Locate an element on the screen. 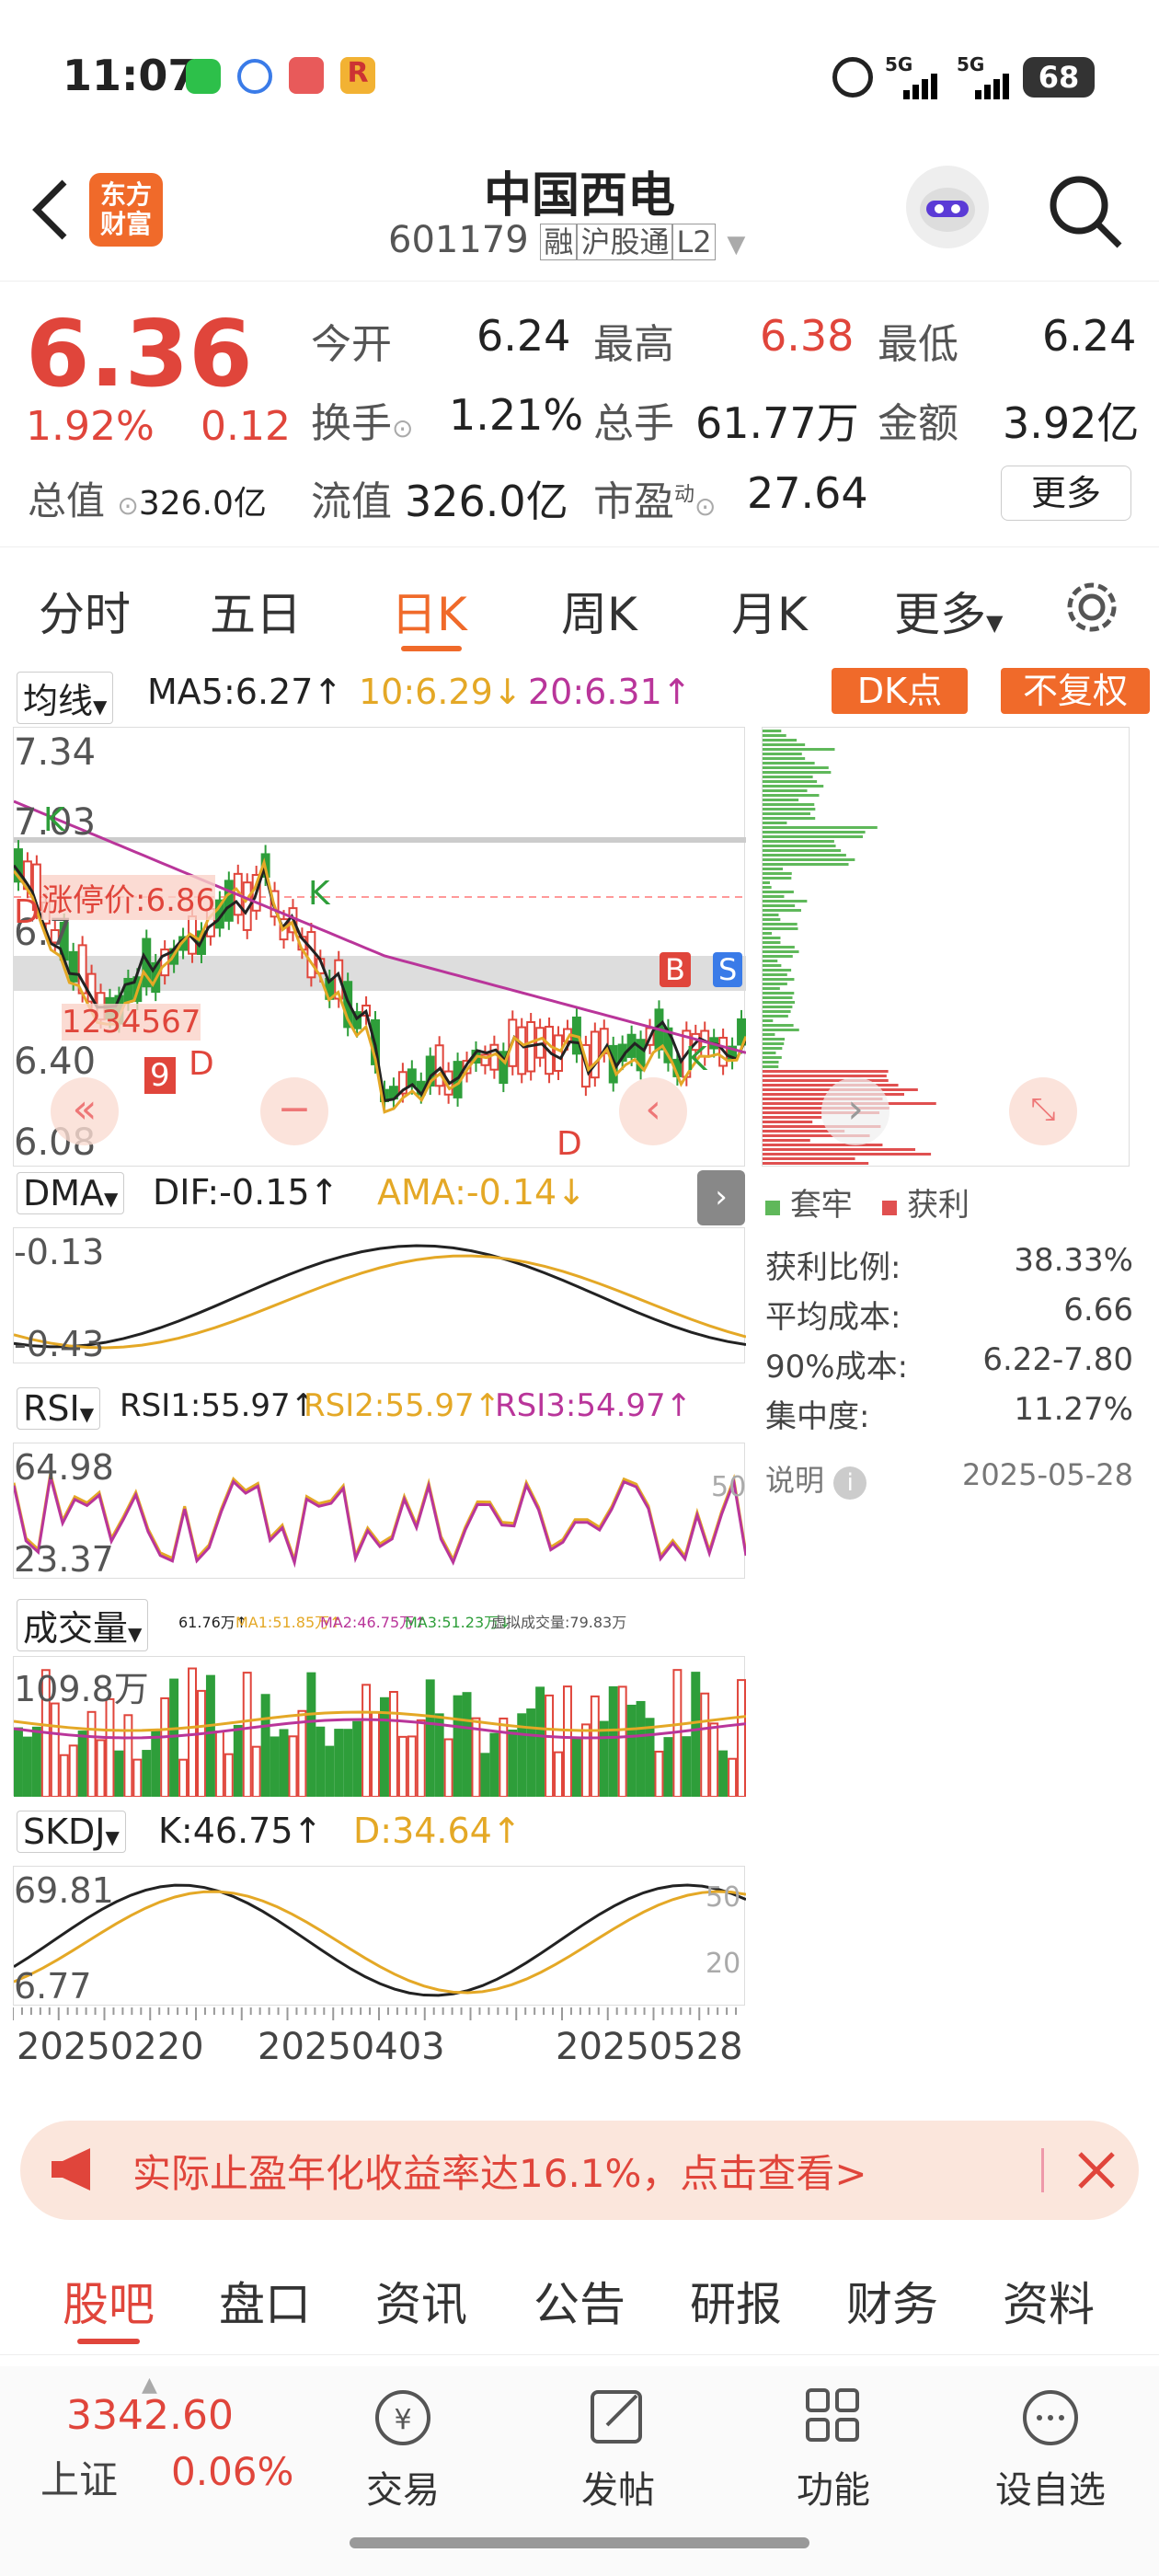 This screenshot has width=1159, height=2576. robot-avatar-icon is located at coordinates (947, 207).